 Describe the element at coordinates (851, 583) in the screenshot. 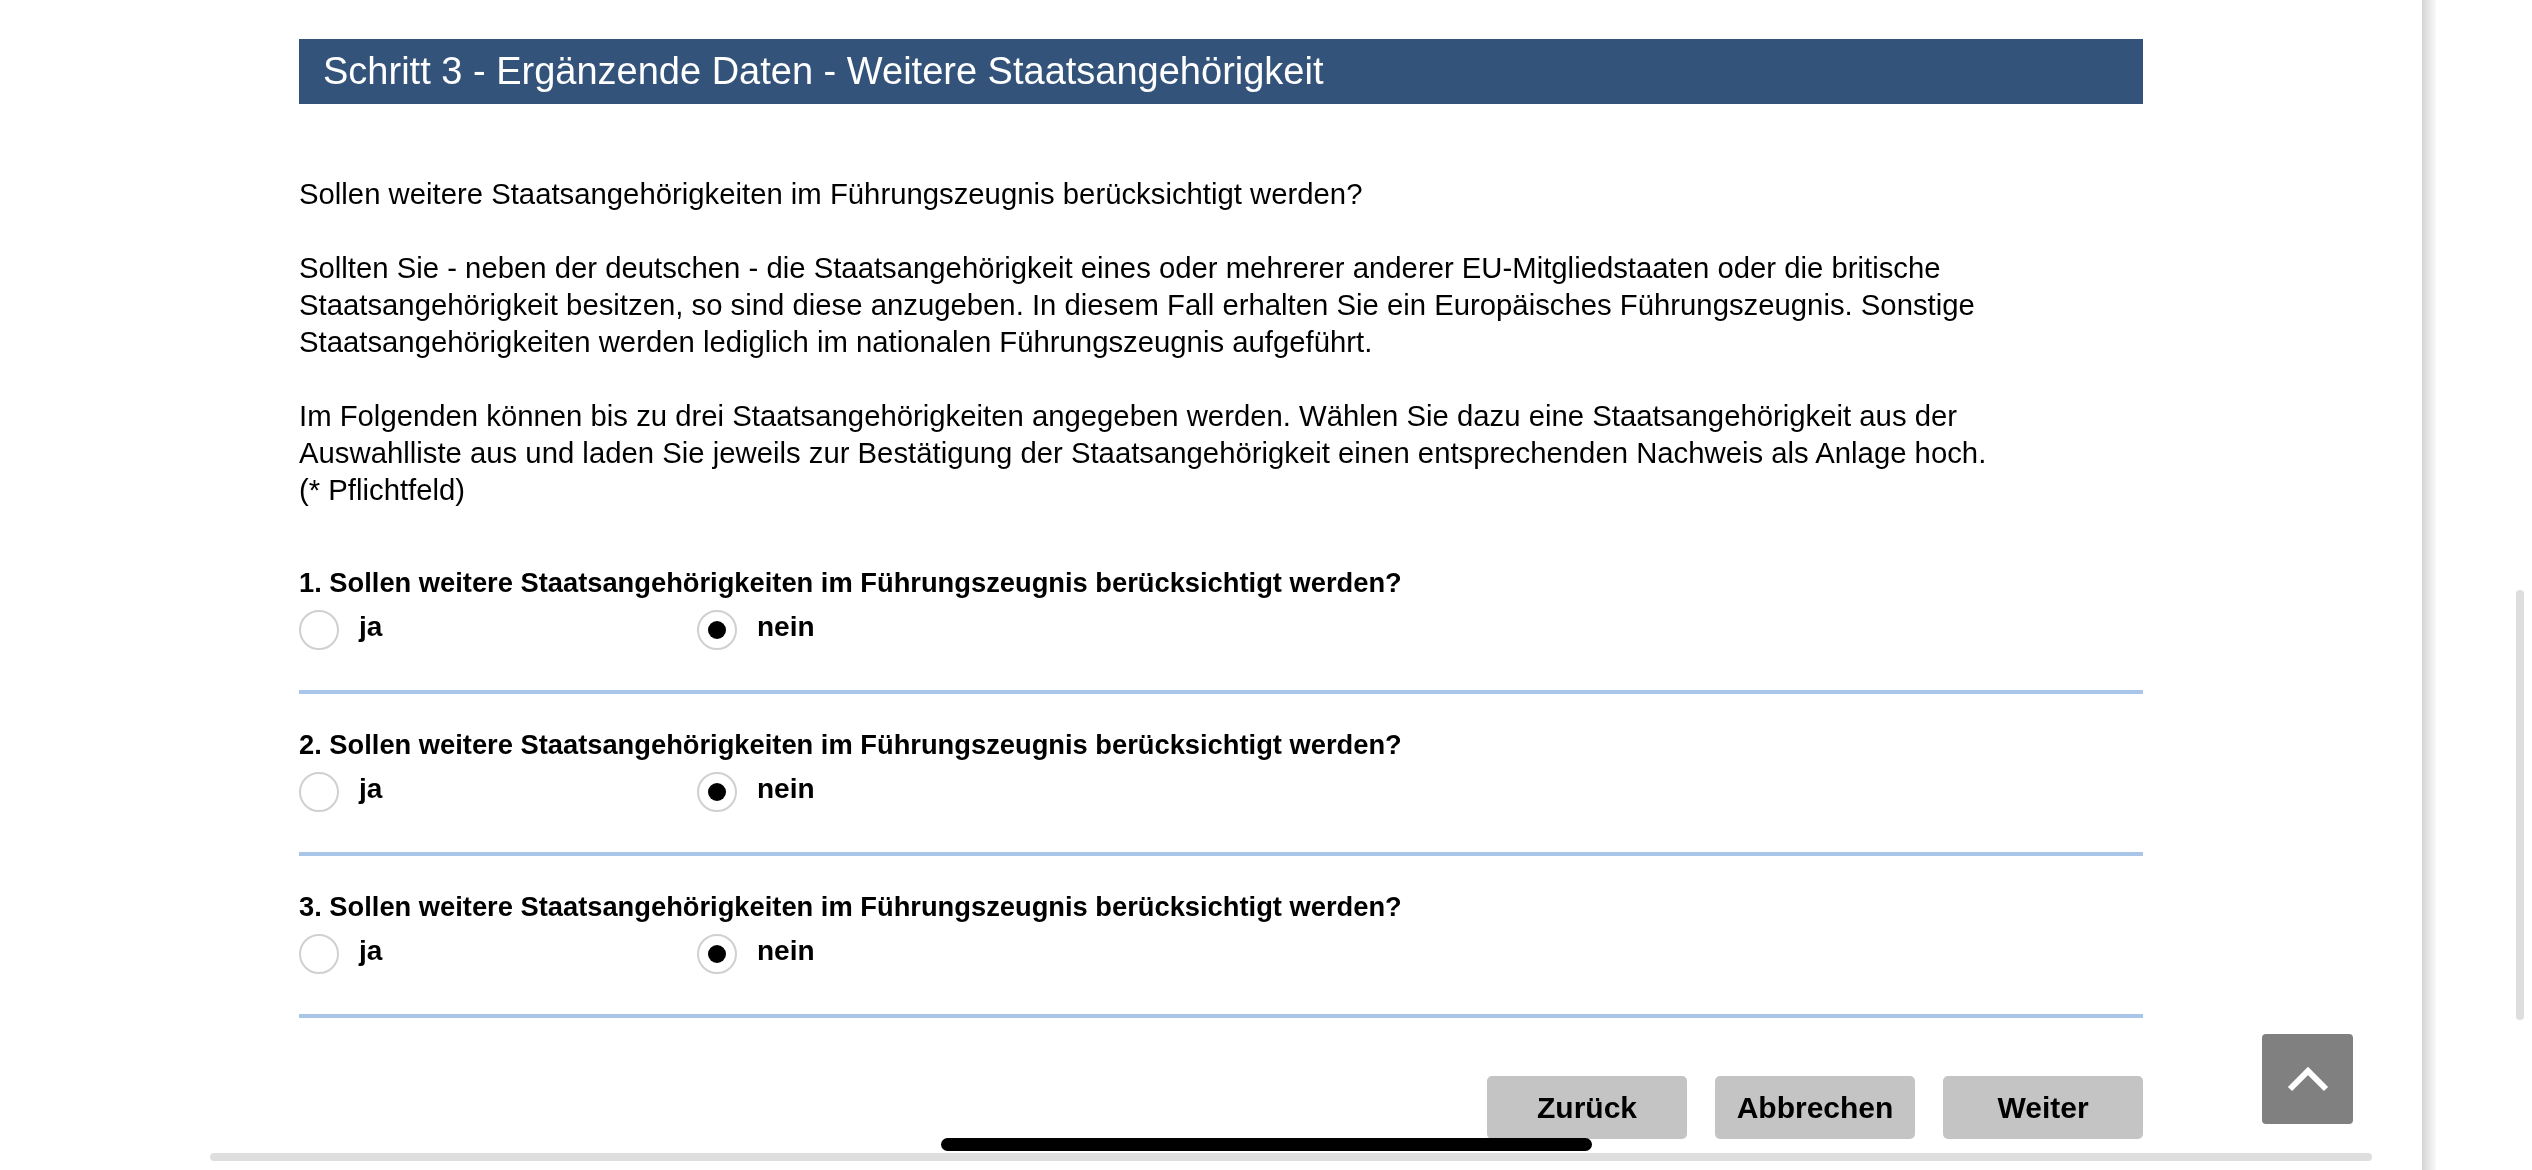

I see `question-title: 1. Sollen weitere Staatsangehörigkeiten im Führungszeugnis berücksichtigt werden?` at that location.